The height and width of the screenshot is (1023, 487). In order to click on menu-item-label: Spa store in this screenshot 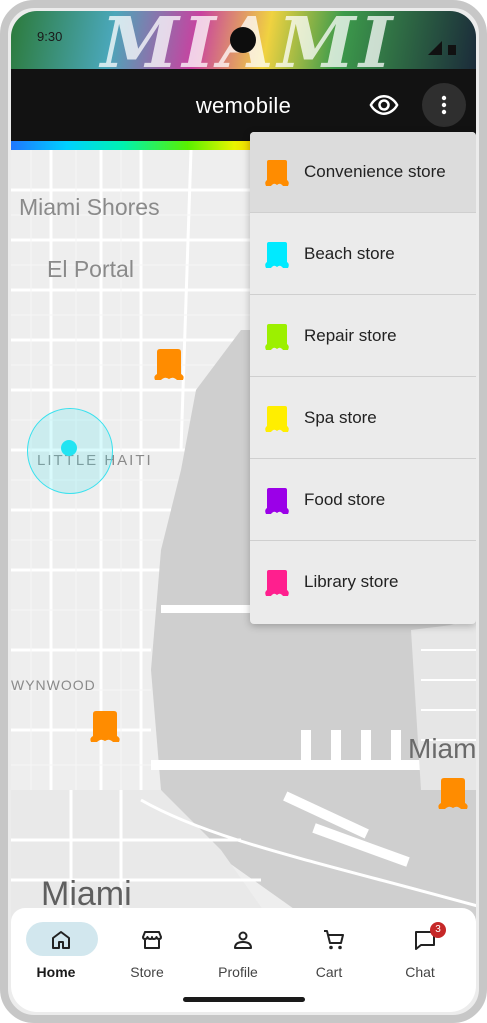, I will do `click(340, 417)`.